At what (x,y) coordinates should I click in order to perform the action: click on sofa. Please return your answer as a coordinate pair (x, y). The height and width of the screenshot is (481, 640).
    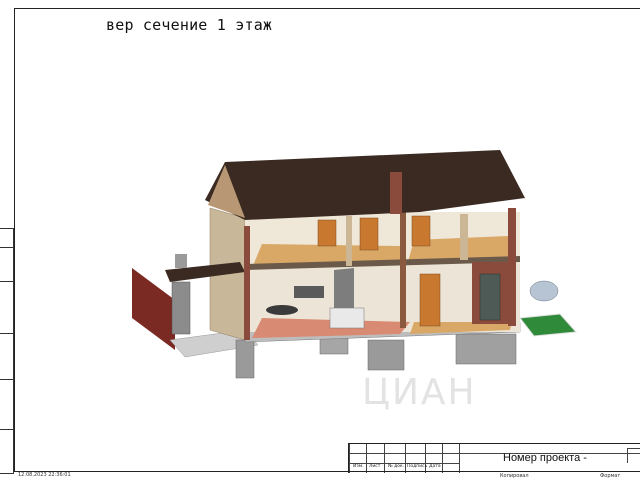
    Looking at the image, I should click on (309, 292).